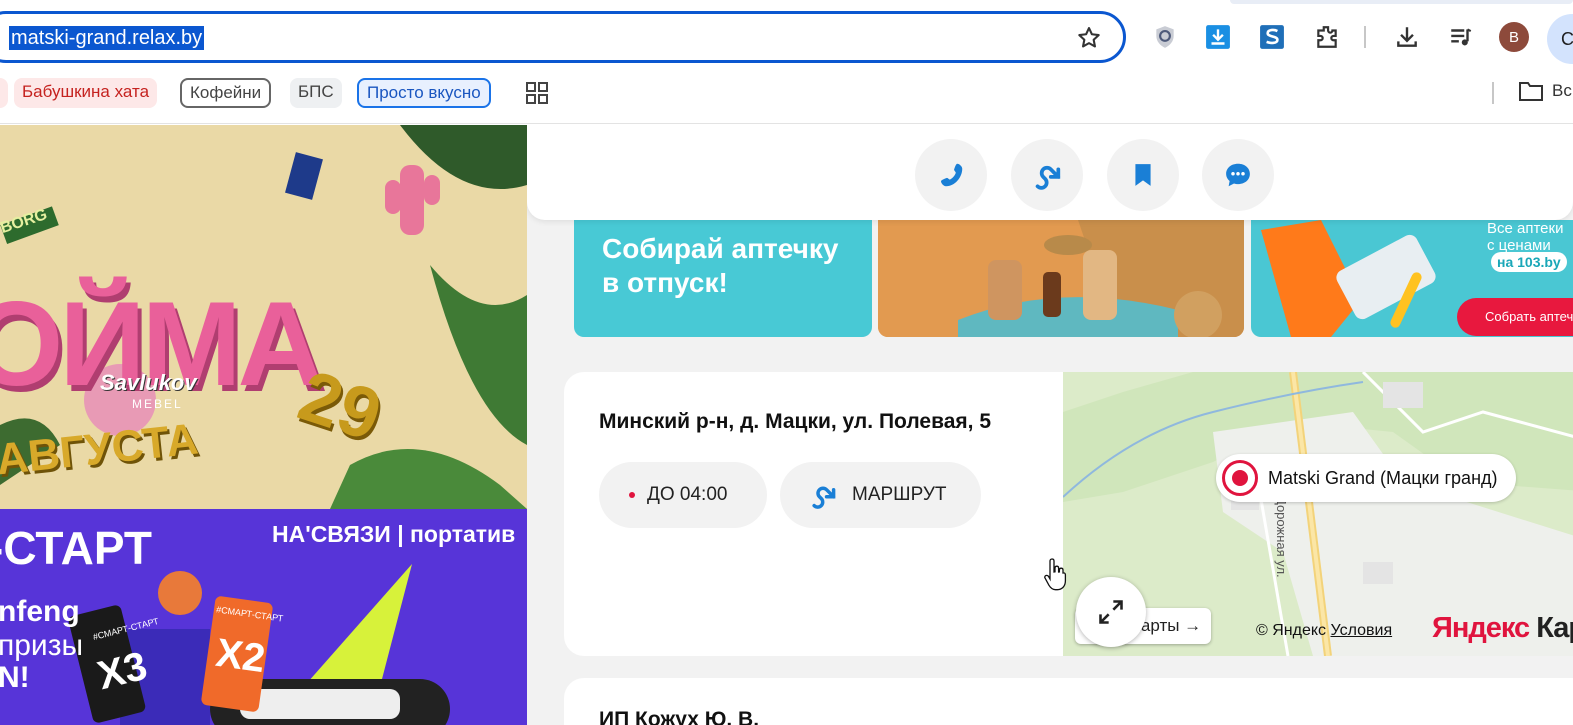 The width and height of the screenshot is (1573, 725). Describe the element at coordinates (795, 421) in the screenshot. I see `place-address: Минский р-н, д. Мацки, ул. Полевая, 5` at that location.